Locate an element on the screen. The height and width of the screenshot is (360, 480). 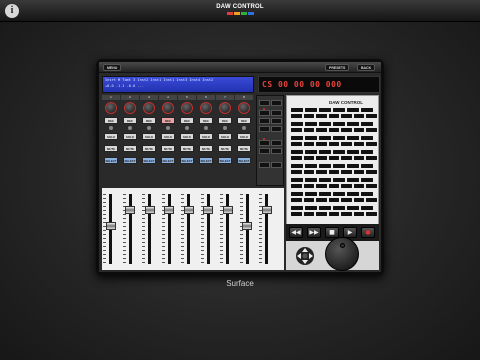
flip-button is located at coordinates (264, 165).